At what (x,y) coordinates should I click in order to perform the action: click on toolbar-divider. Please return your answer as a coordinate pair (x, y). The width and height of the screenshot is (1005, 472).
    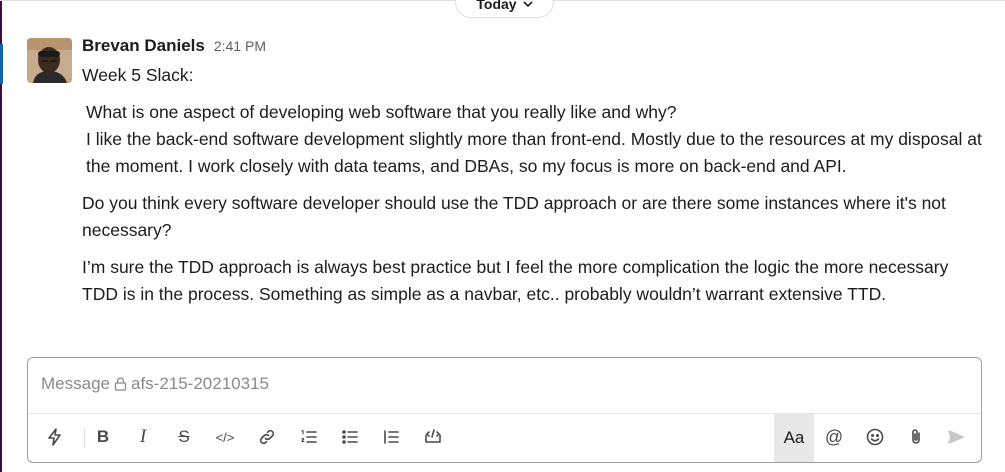
    Looking at the image, I should click on (84, 438).